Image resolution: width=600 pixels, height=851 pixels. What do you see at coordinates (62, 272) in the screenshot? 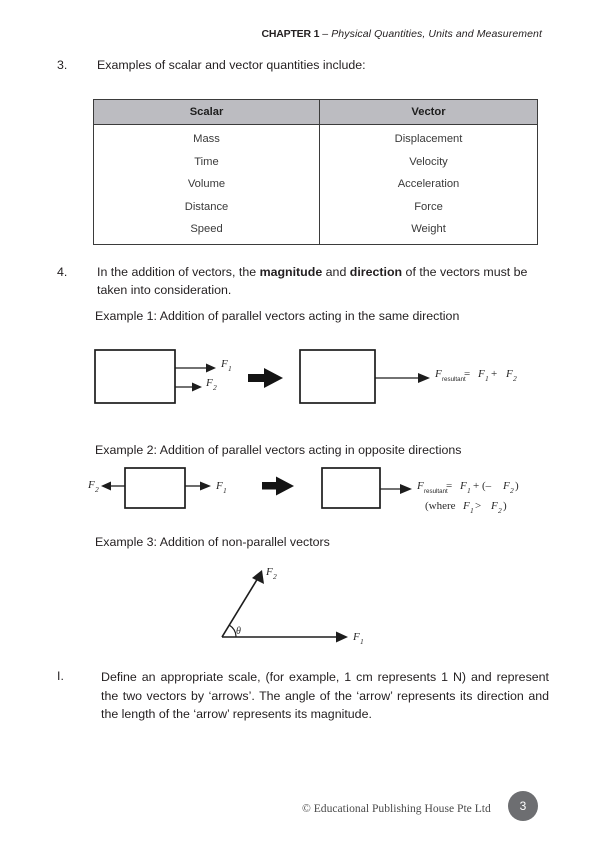
I see `list-item-4-number: 4.` at bounding box center [62, 272].